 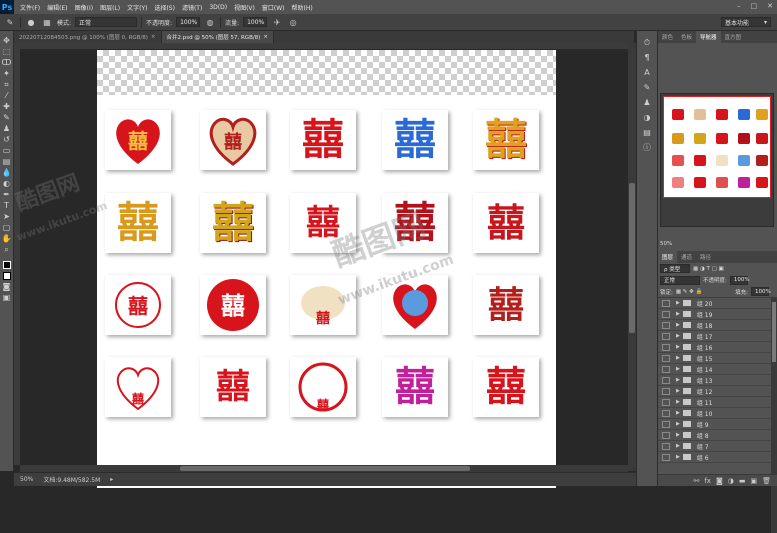 What do you see at coordinates (7, 150) in the screenshot?
I see `eraser-tool-icon: ▭` at bounding box center [7, 150].